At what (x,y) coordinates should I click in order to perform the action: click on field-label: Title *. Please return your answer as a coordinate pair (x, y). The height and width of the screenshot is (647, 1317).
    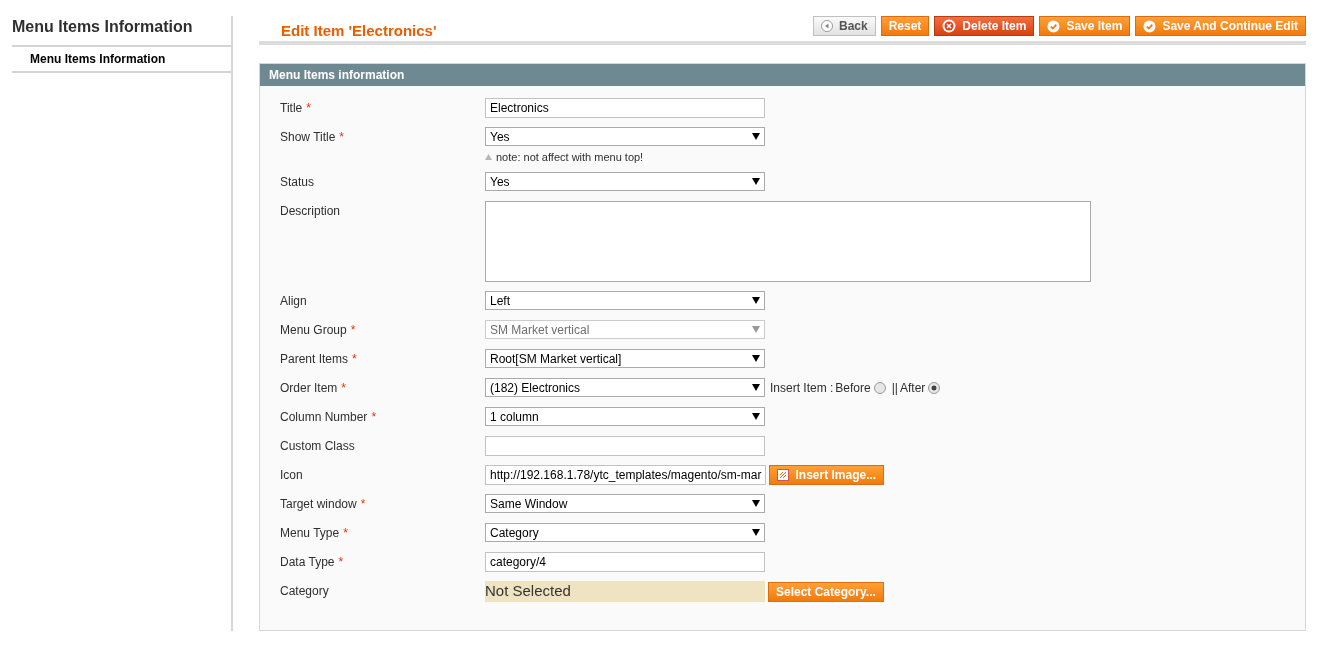
    Looking at the image, I should click on (296, 107).